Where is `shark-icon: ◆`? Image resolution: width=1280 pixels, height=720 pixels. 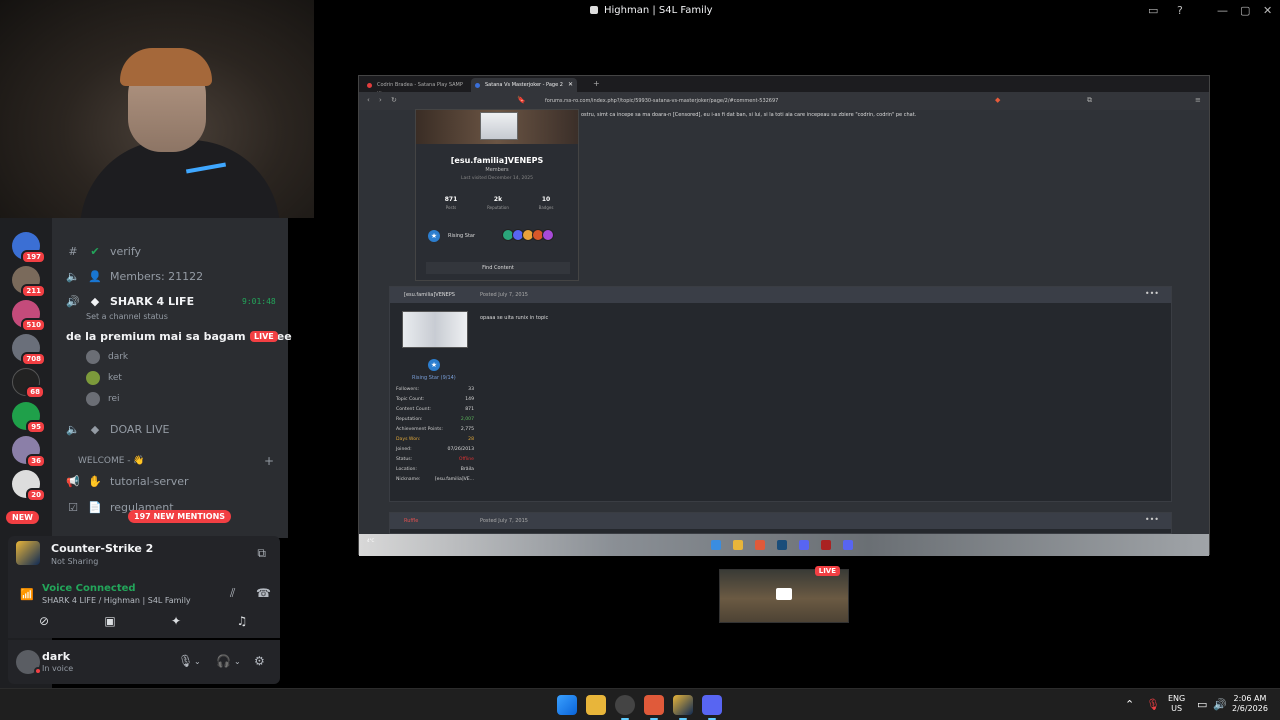 shark-icon: ◆ is located at coordinates (95, 301).